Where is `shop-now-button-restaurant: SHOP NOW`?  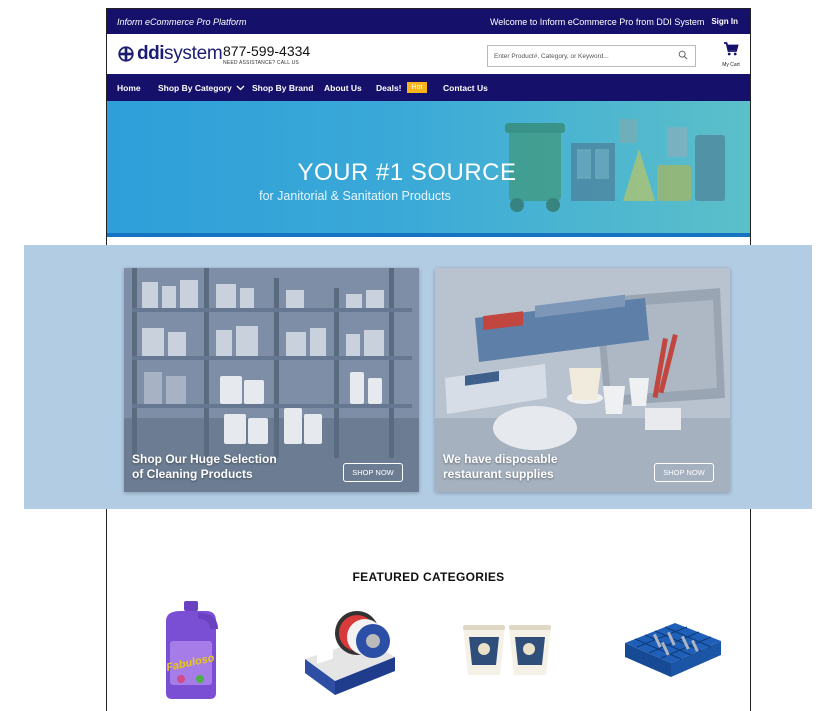 shop-now-button-restaurant: SHOP NOW is located at coordinates (684, 472).